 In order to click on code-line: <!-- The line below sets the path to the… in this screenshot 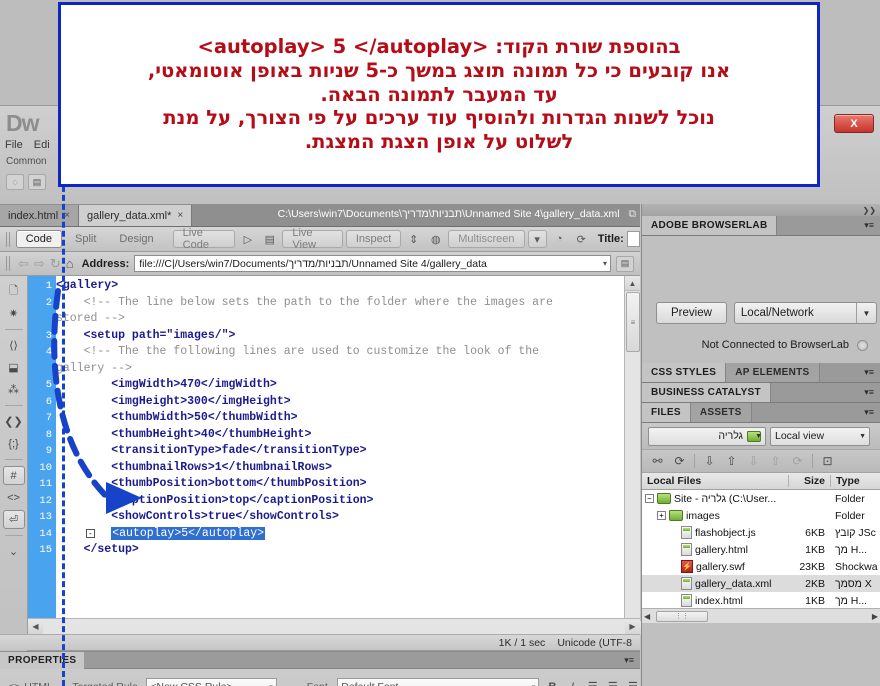, I will do `click(340, 303)`.